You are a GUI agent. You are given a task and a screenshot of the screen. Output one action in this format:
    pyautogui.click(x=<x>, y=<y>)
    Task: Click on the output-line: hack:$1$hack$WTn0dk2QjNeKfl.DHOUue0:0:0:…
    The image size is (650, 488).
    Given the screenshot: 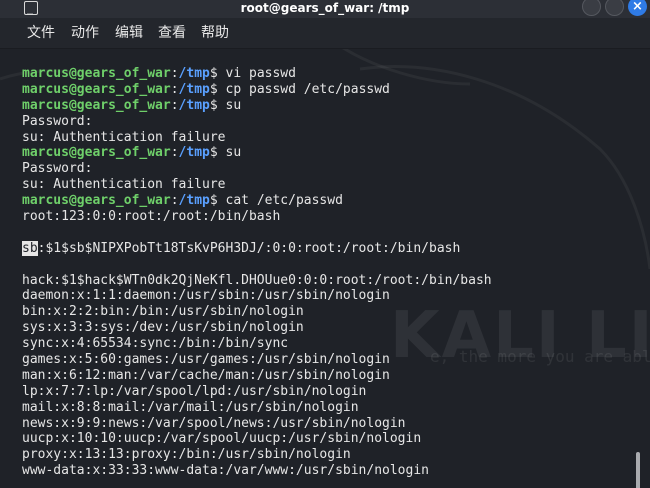 What is the action you would take?
    pyautogui.click(x=257, y=281)
    